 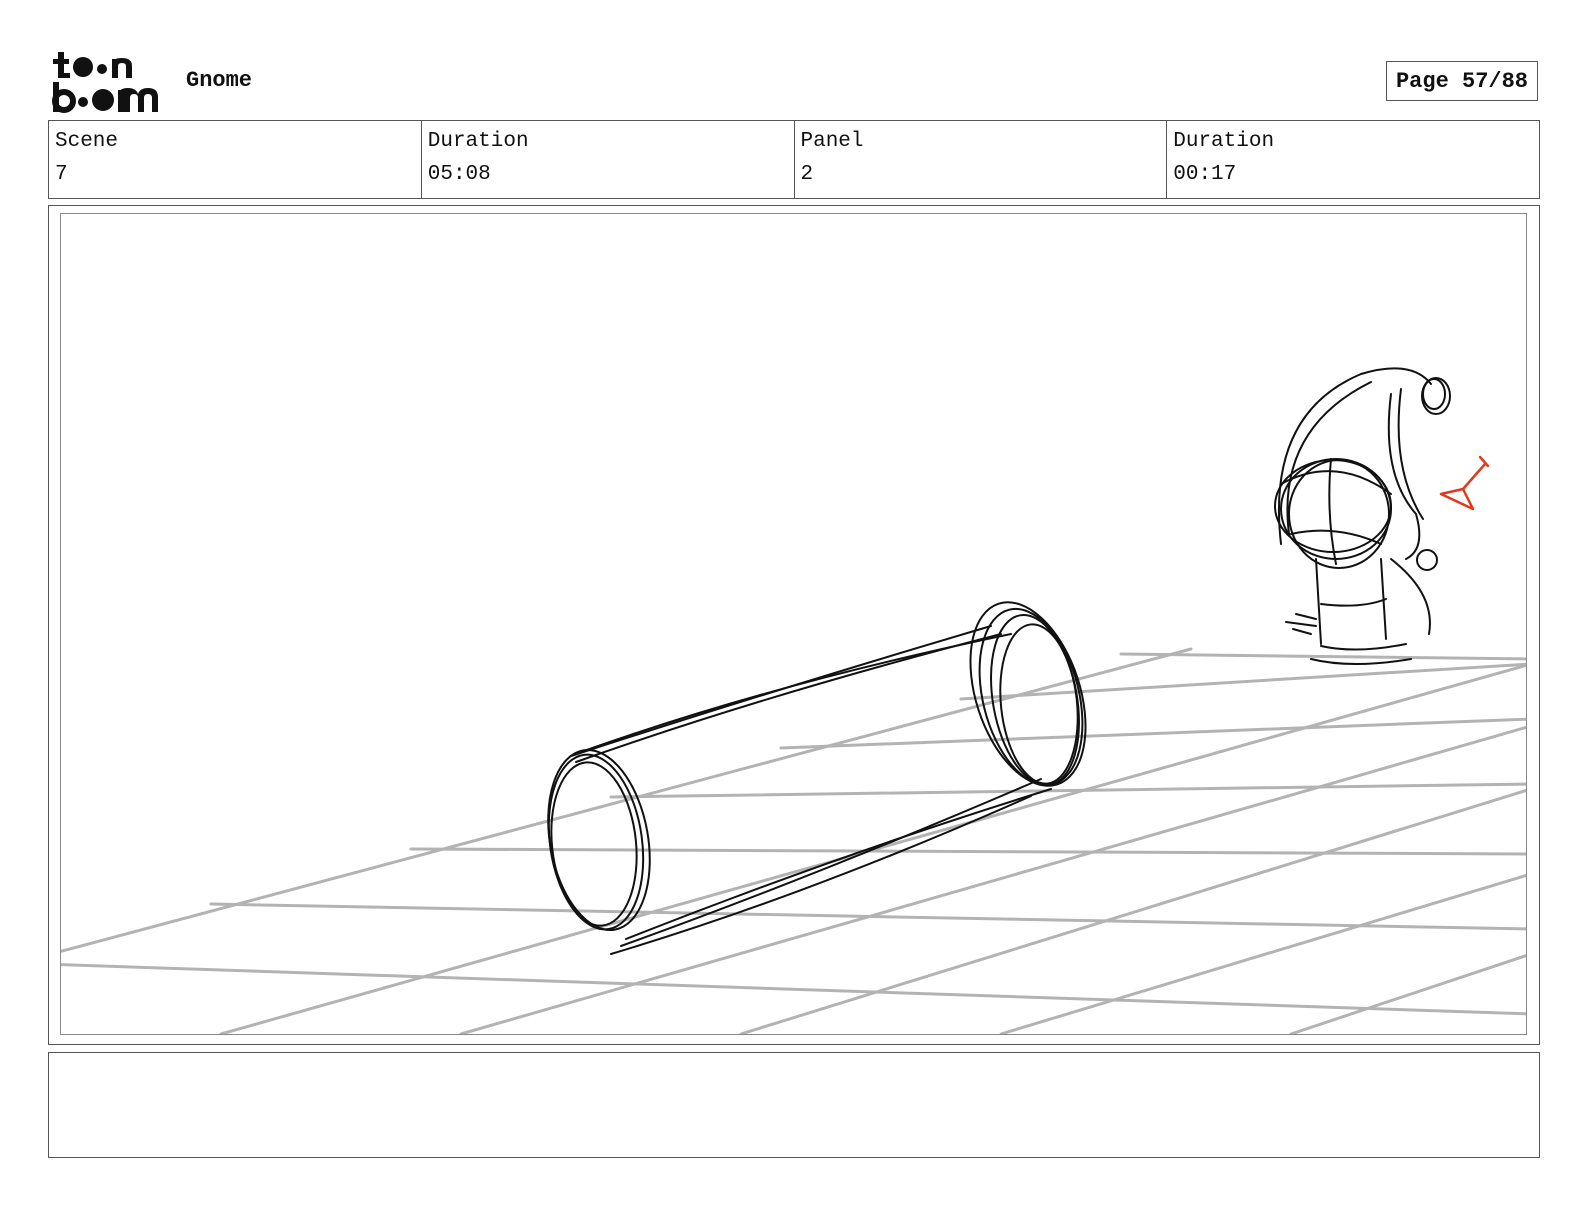 What do you see at coordinates (1462, 81) in the screenshot?
I see `page-indicator: Page 57/88` at bounding box center [1462, 81].